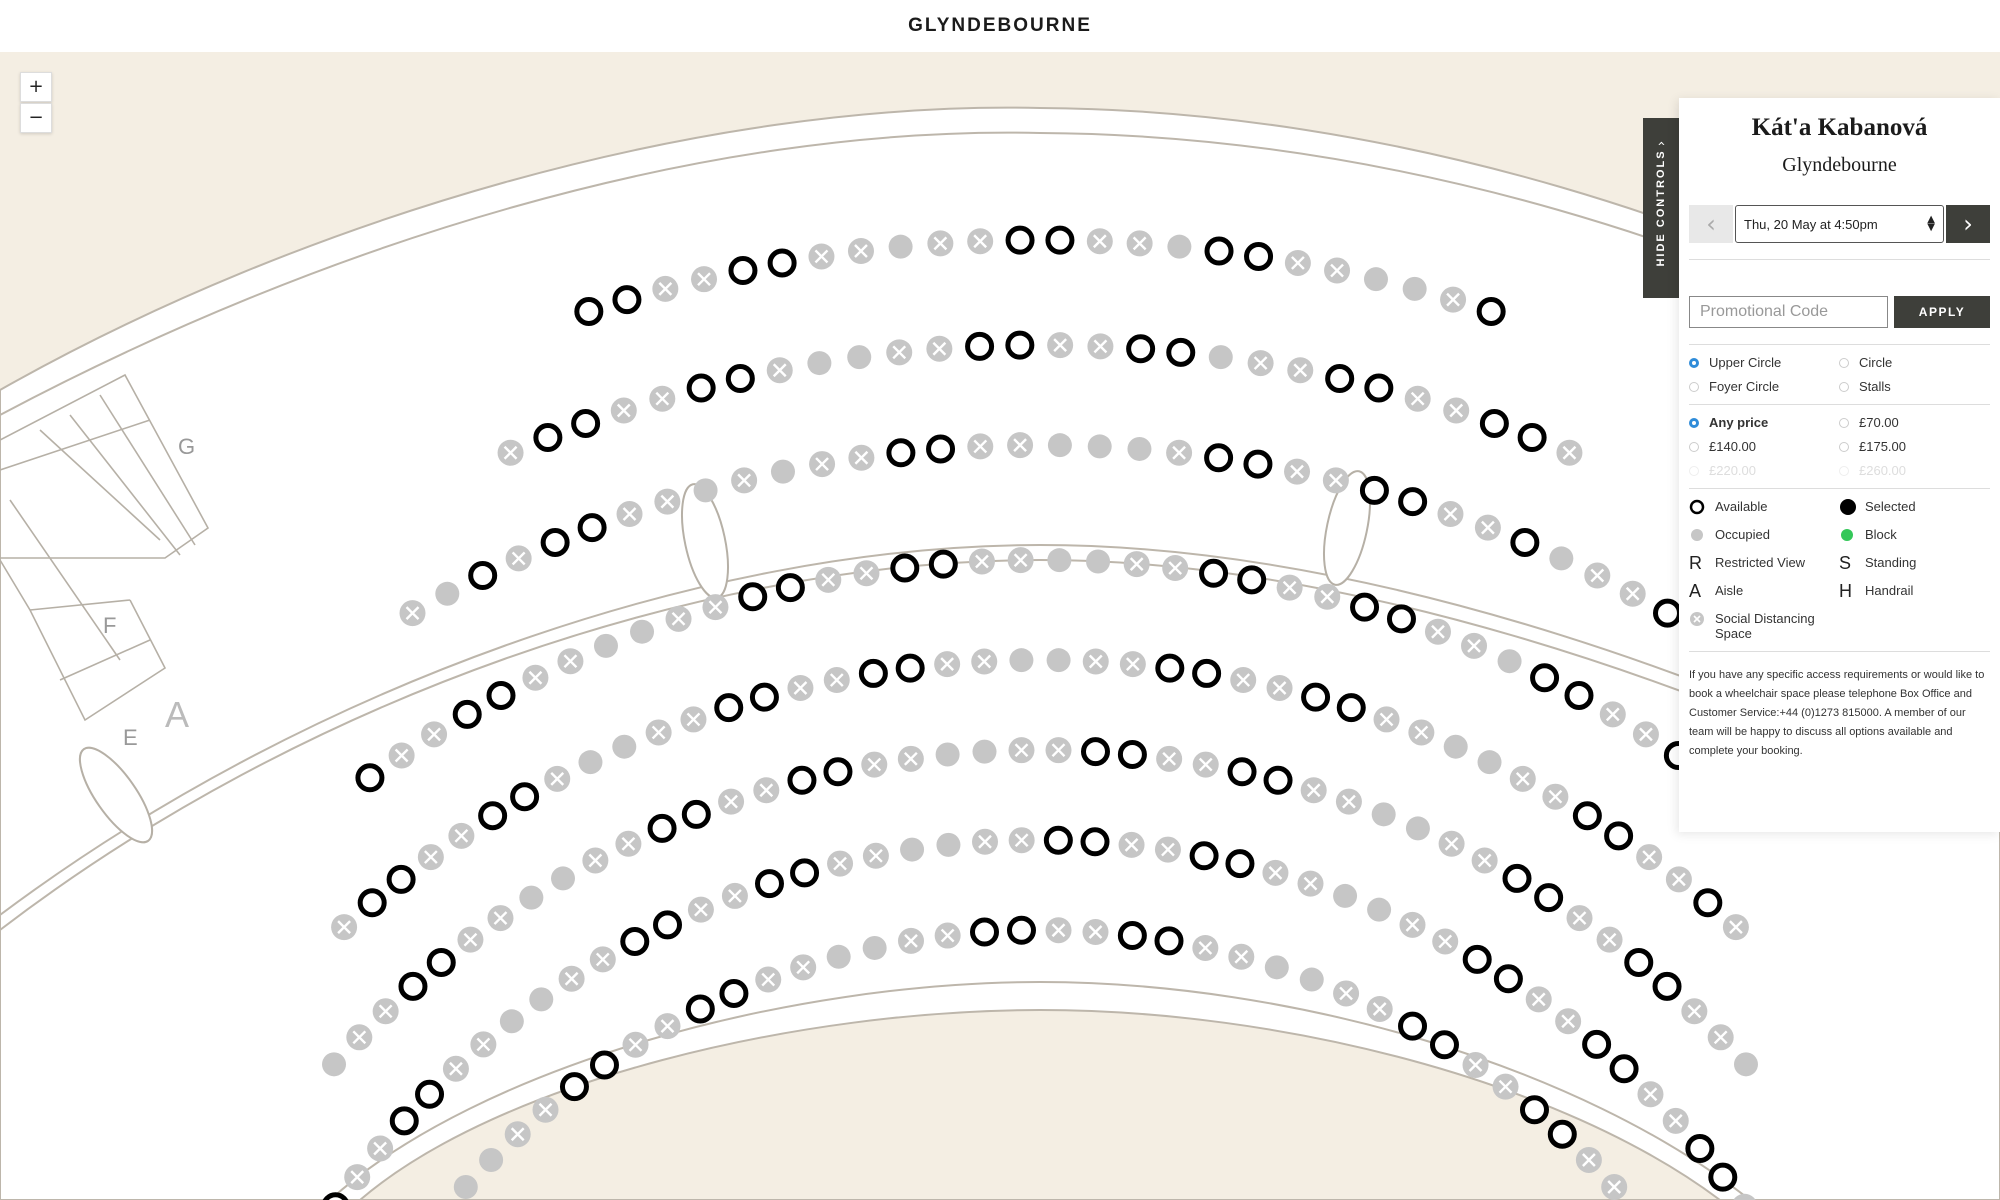 This screenshot has width=2000, height=1200. Describe the element at coordinates (1764, 362) in the screenshot. I see `area-option: Upper Circle` at that location.